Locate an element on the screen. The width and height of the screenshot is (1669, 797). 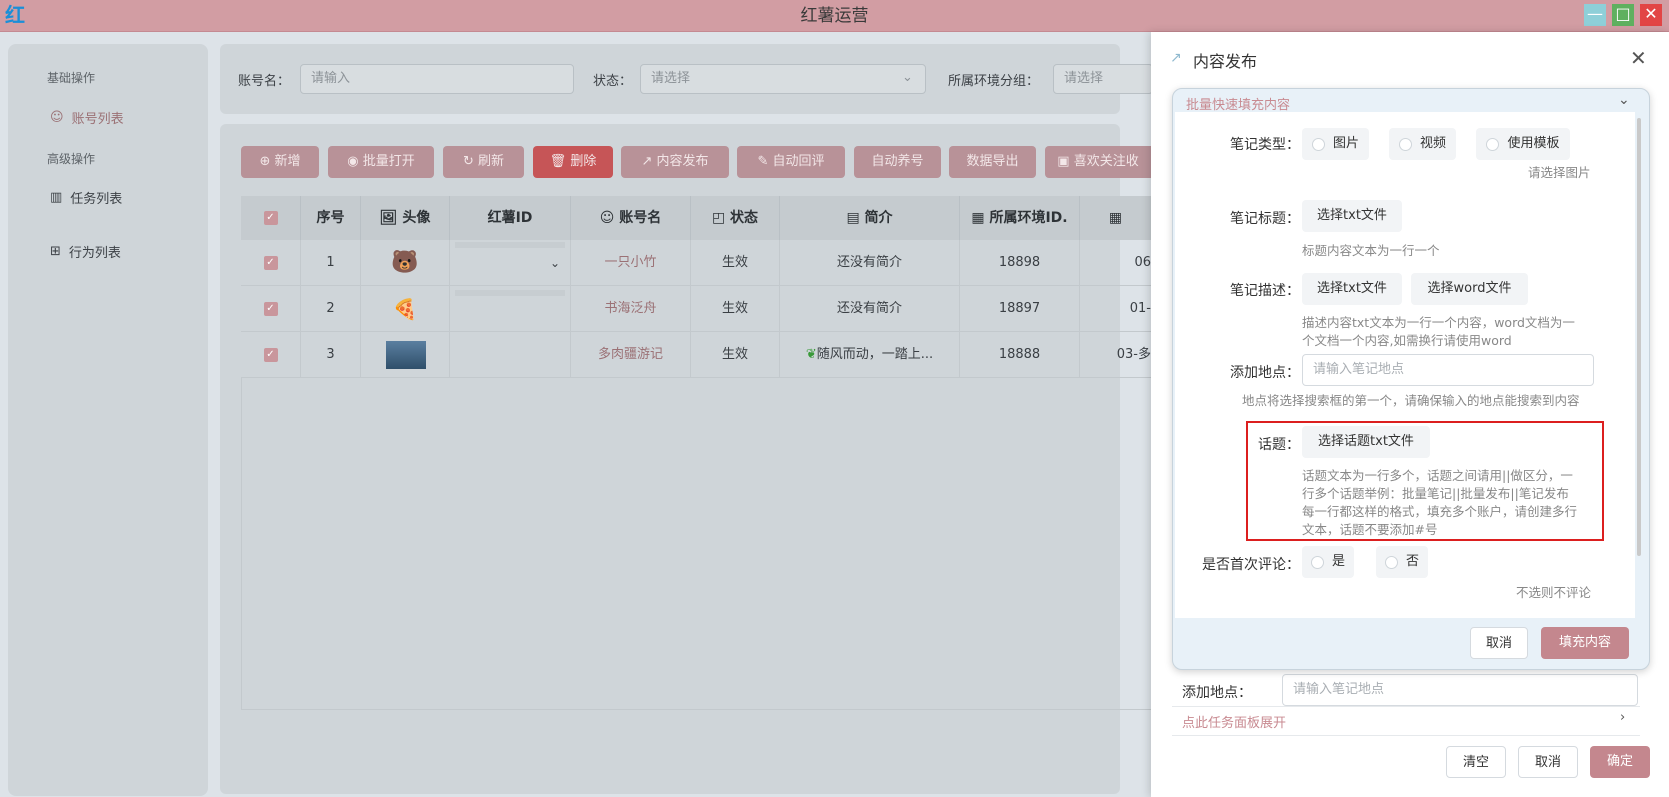
choose-title-txt-button: 选择txt文件 is located at coordinates (1352, 216).